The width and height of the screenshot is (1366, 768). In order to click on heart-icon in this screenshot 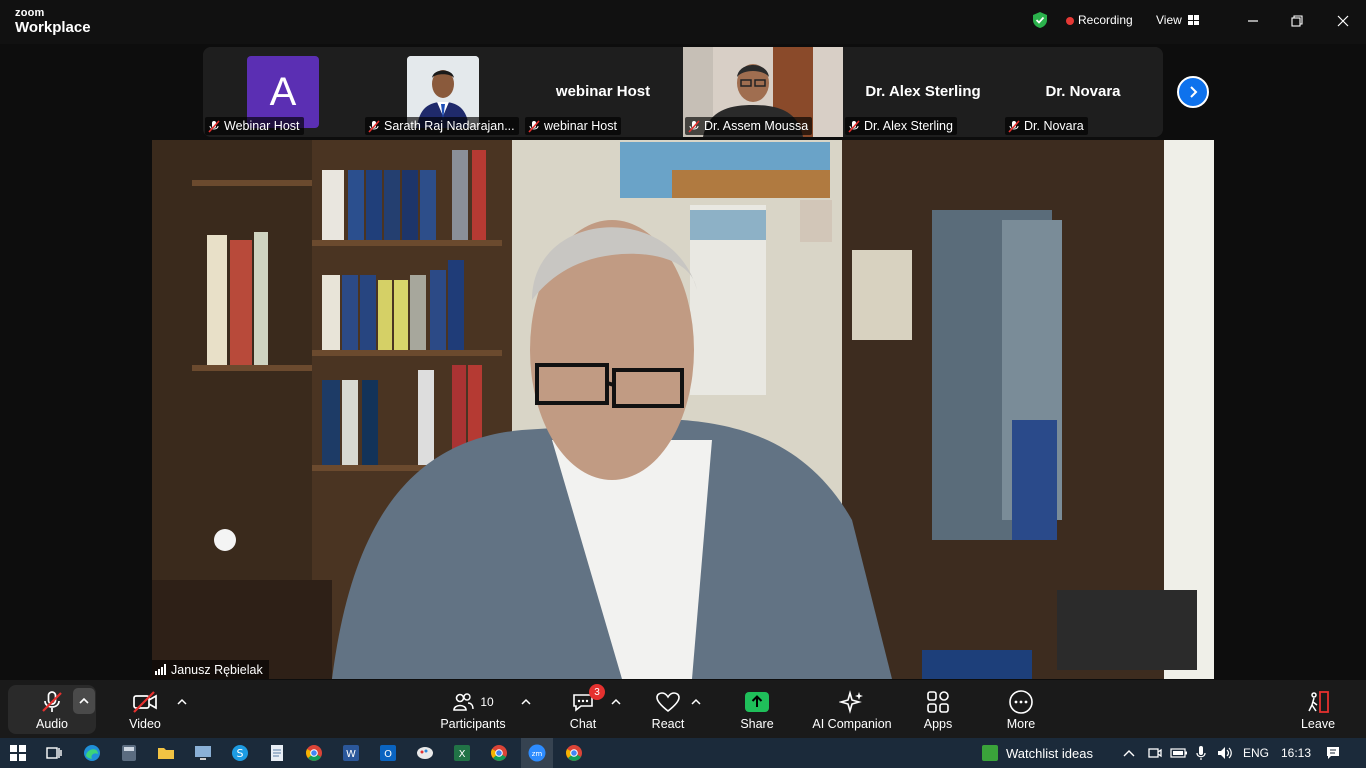, I will do `click(668, 702)`.